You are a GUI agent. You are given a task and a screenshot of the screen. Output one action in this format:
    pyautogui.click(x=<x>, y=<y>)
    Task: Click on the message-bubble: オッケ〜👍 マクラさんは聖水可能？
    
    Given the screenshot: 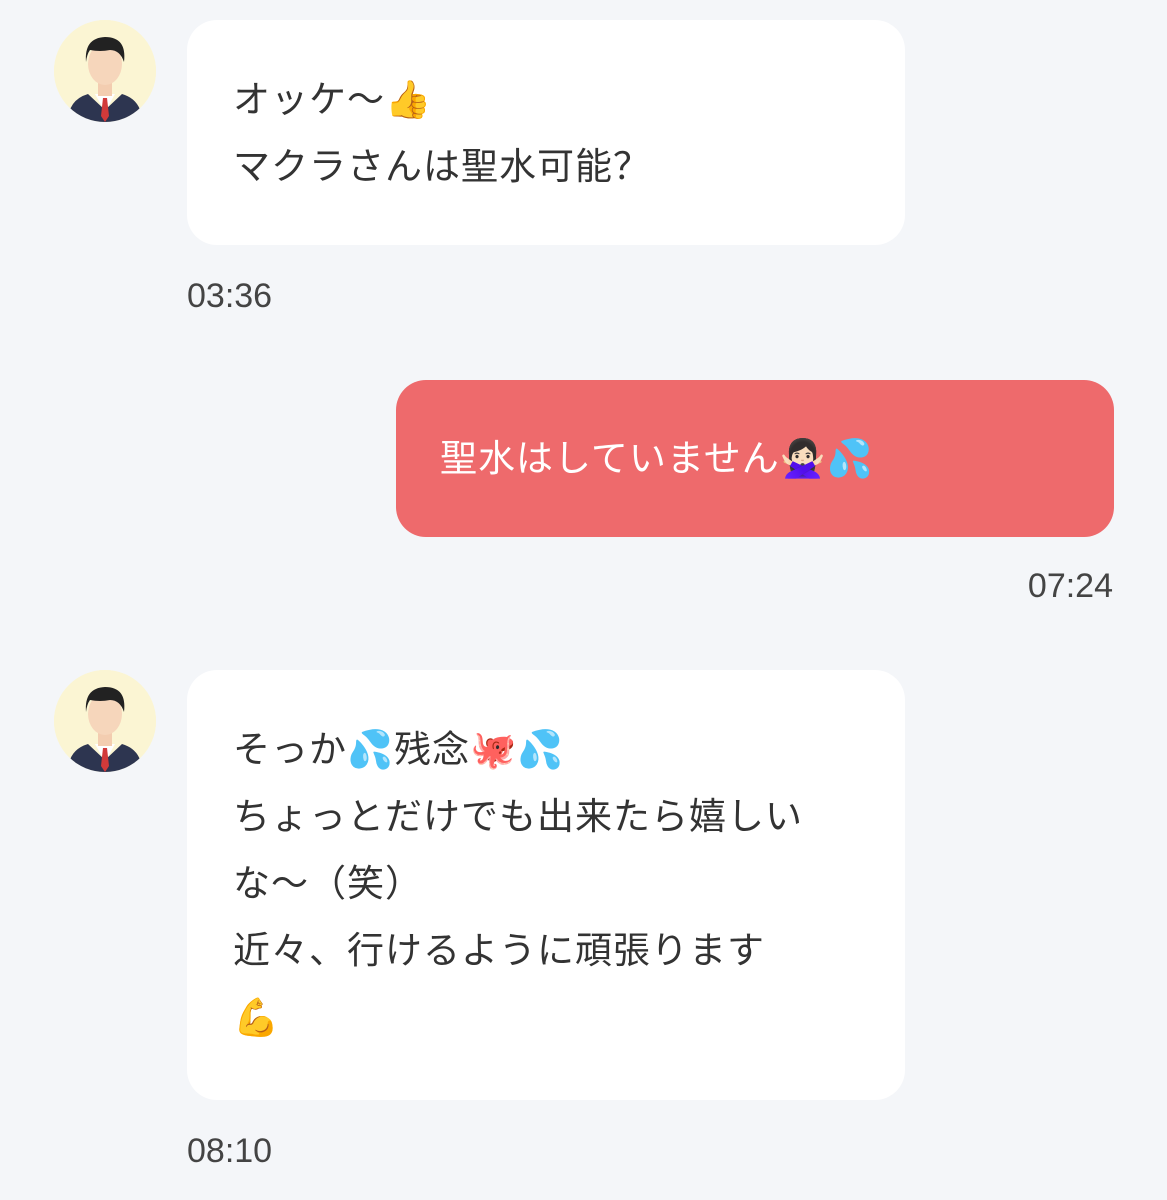 What is the action you would take?
    pyautogui.click(x=546, y=132)
    